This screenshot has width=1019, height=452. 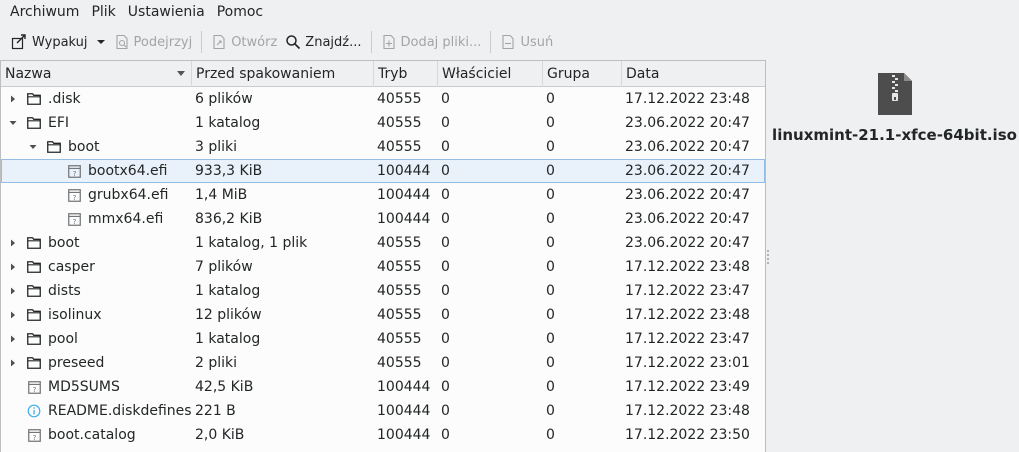 I want to click on table-row: isolinux 12 plików 40555 0 0 17.12.2022 23:48, so click(x=383, y=315).